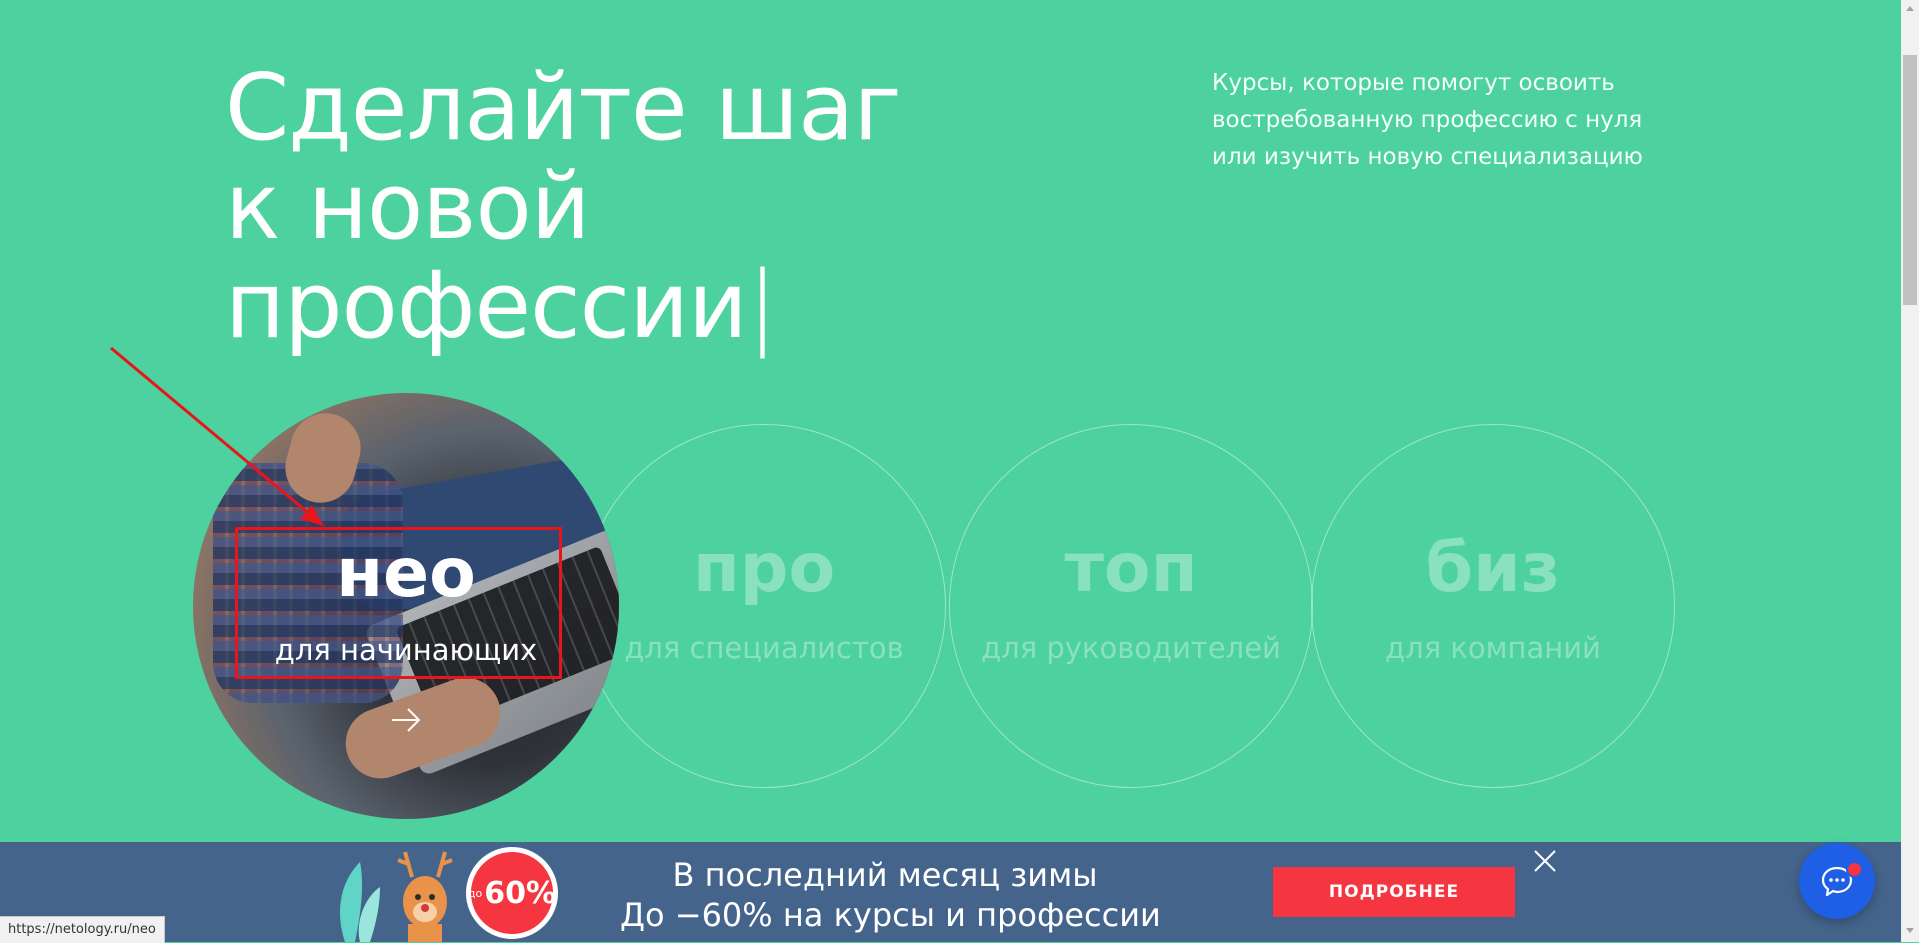 The image size is (1919, 943). I want to click on tier-subtitle: для компаний, so click(1493, 648).